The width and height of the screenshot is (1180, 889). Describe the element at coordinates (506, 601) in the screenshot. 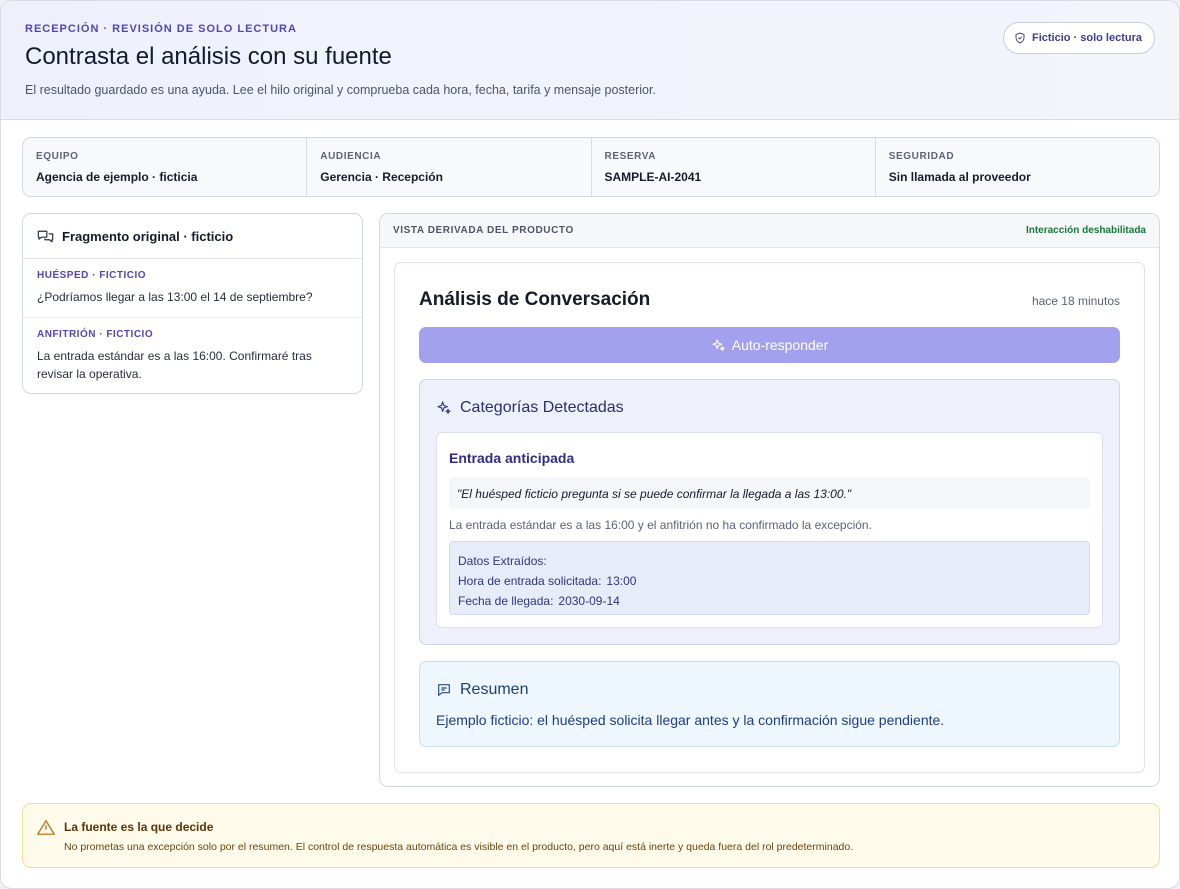

I see `field-label: Fecha de llegada:` at that location.